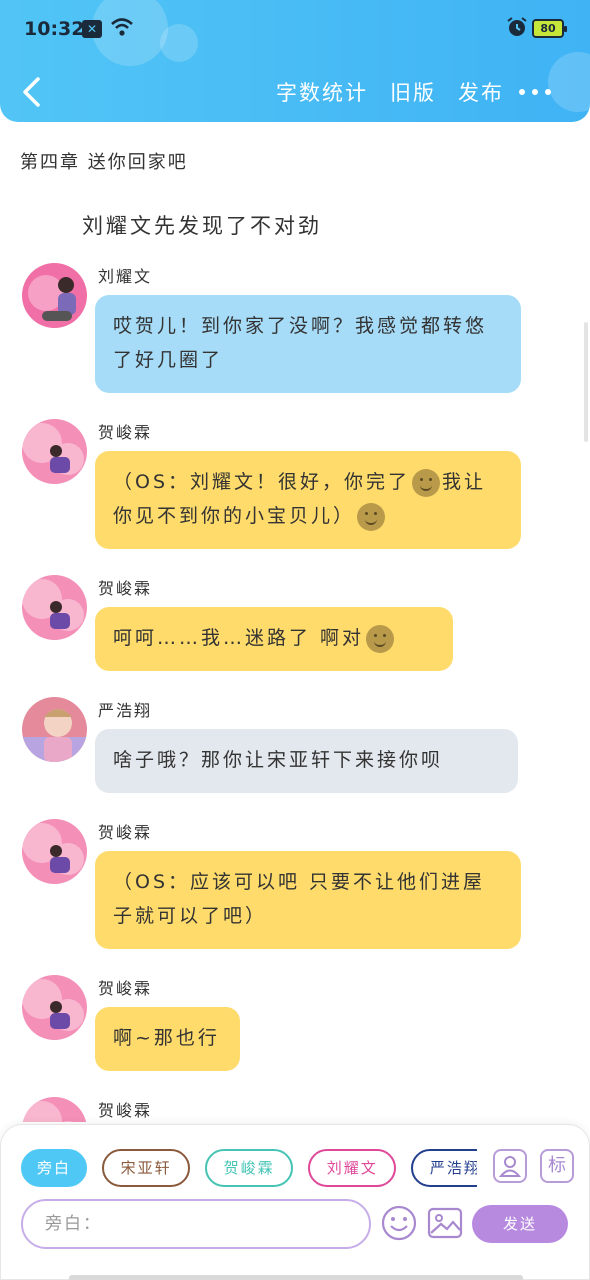  I want to click on message-bubble: 呵呵……我…迷路了 啊对, so click(274, 639).